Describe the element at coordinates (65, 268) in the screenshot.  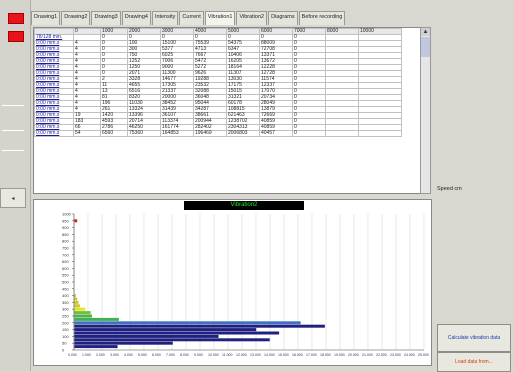
I see `y-tick-label: 600` at that location.